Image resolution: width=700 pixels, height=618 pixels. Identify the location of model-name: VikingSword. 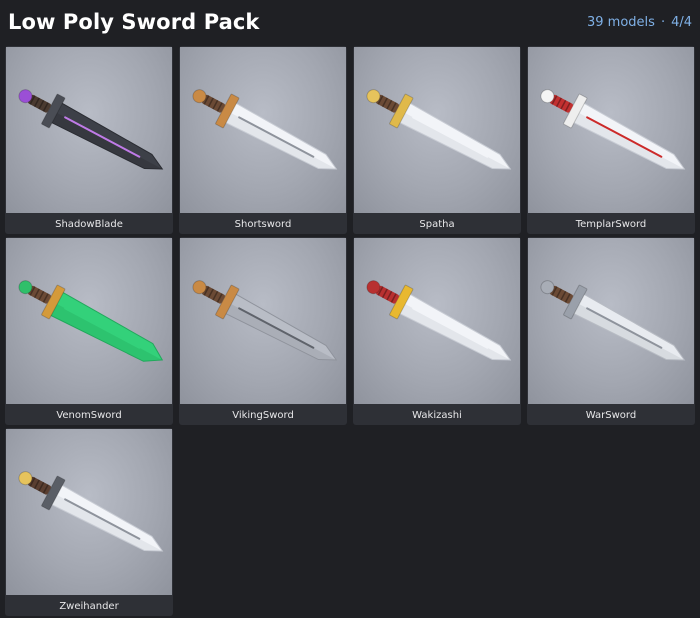
(263, 415).